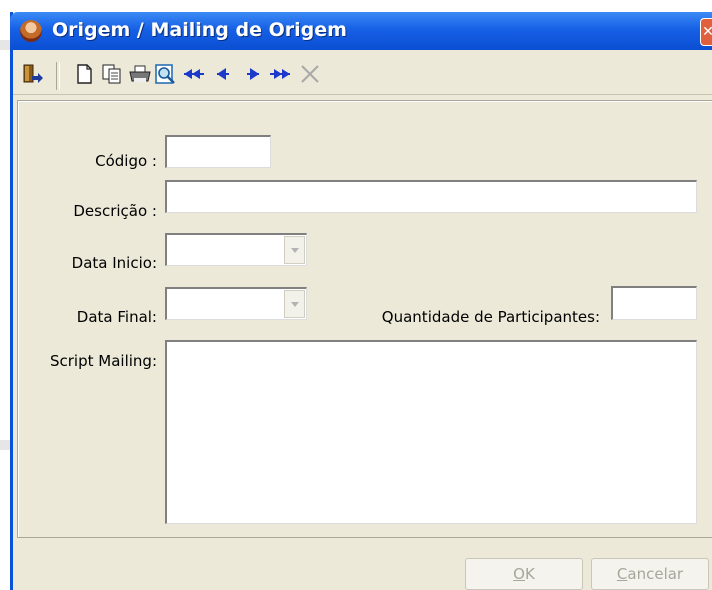 The height and width of the screenshot is (590, 712). I want to click on first-record-icon, so click(194, 74).